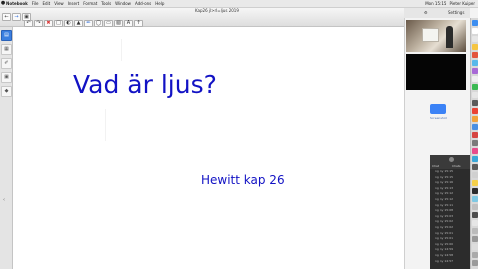 Image resolution: width=478 pixels, height=269 pixels. Describe the element at coordinates (73, 3) in the screenshot. I see `menu-insert: Insert` at that location.